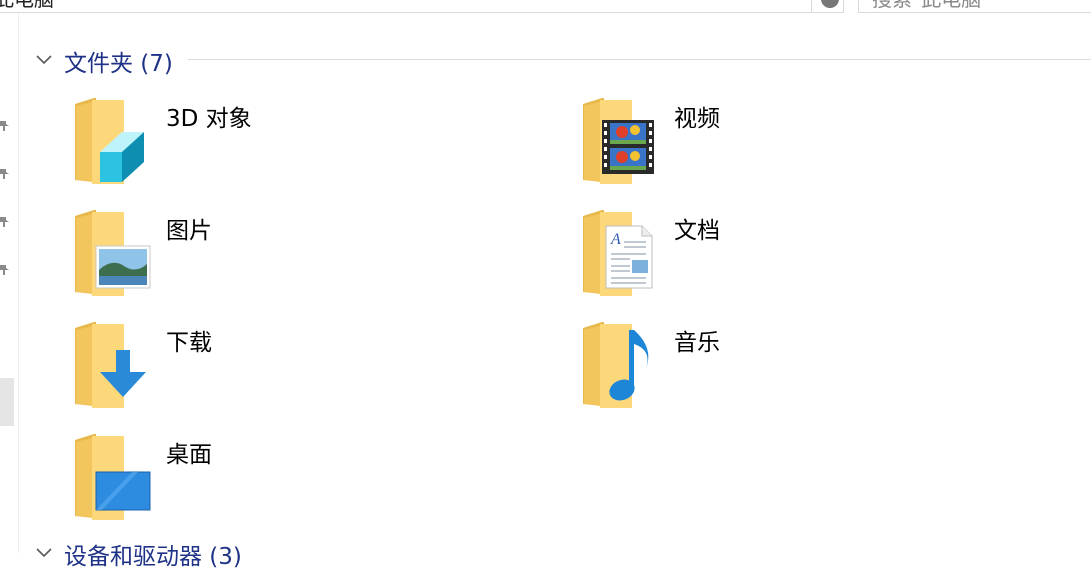 Image resolution: width=1091 pixels, height=571 pixels. What do you see at coordinates (113, 477) in the screenshot?
I see `desktop-folder-icon` at bounding box center [113, 477].